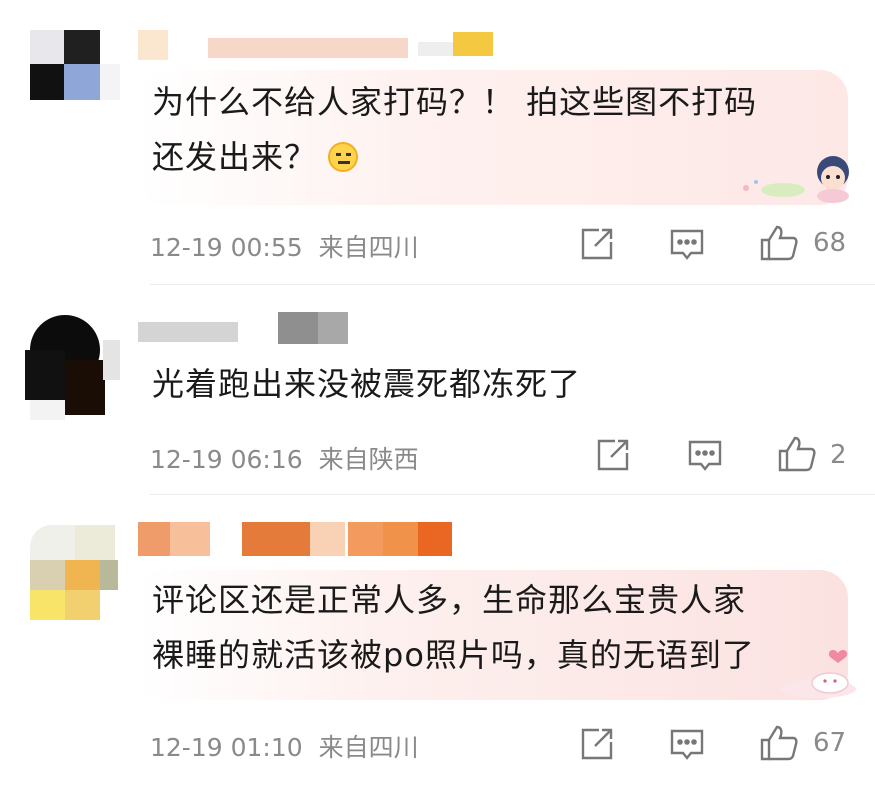 The height and width of the screenshot is (786, 875). I want to click on comment-text-line-2: 还发出来？, so click(255, 157).